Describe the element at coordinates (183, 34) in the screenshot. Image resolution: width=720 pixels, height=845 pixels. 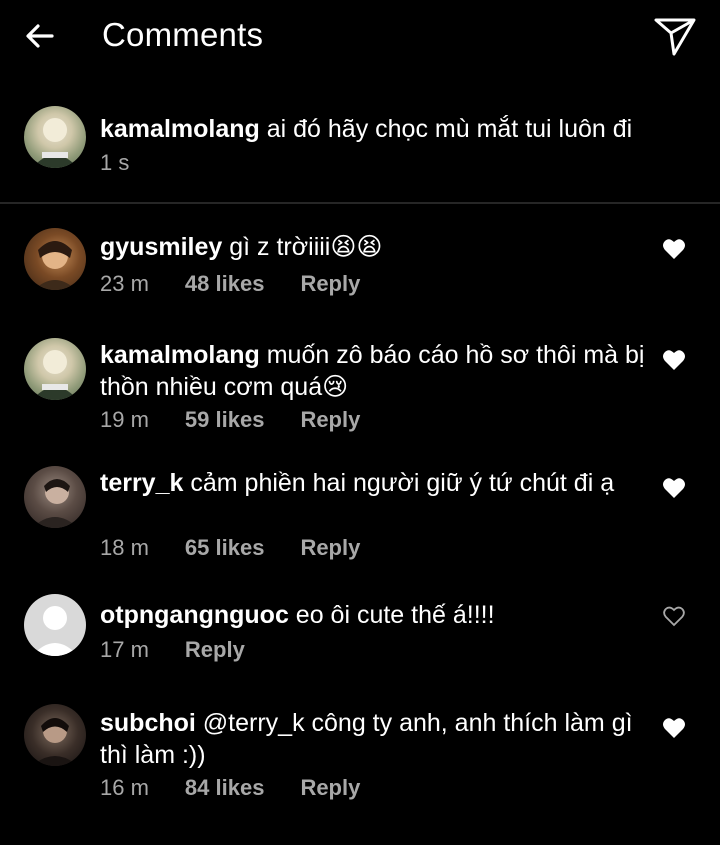
I see `page-title: Comments` at that location.